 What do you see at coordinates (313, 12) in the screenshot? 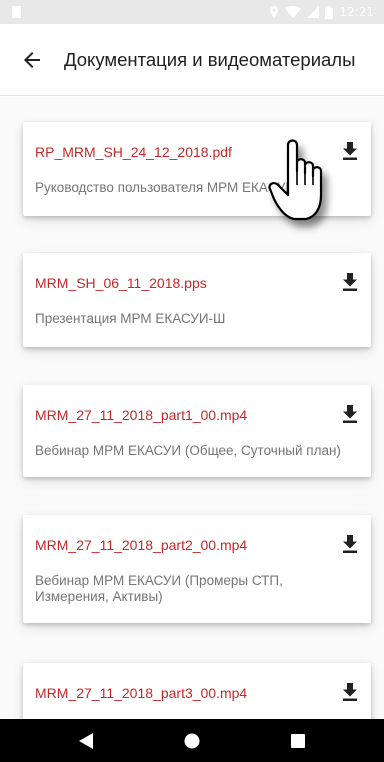
I see `signal-icon` at bounding box center [313, 12].